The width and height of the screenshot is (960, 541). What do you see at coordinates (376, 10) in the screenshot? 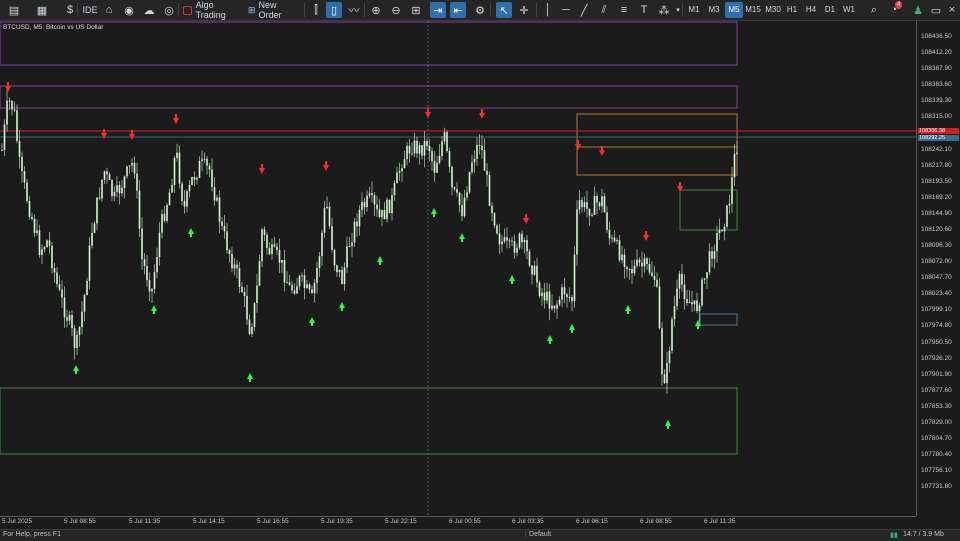
I see `zoom-in-icon: ⊕` at bounding box center [376, 10].